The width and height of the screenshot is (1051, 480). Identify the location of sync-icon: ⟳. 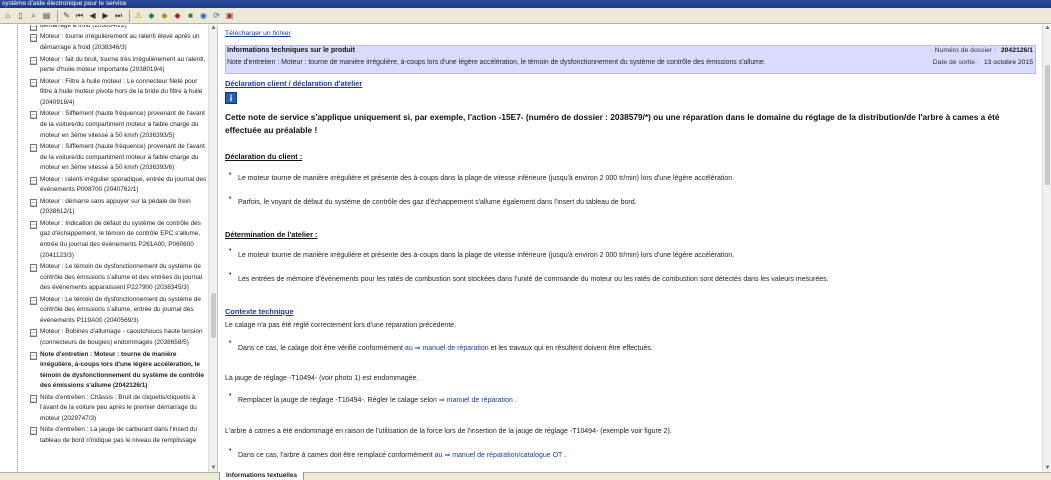
(216, 15).